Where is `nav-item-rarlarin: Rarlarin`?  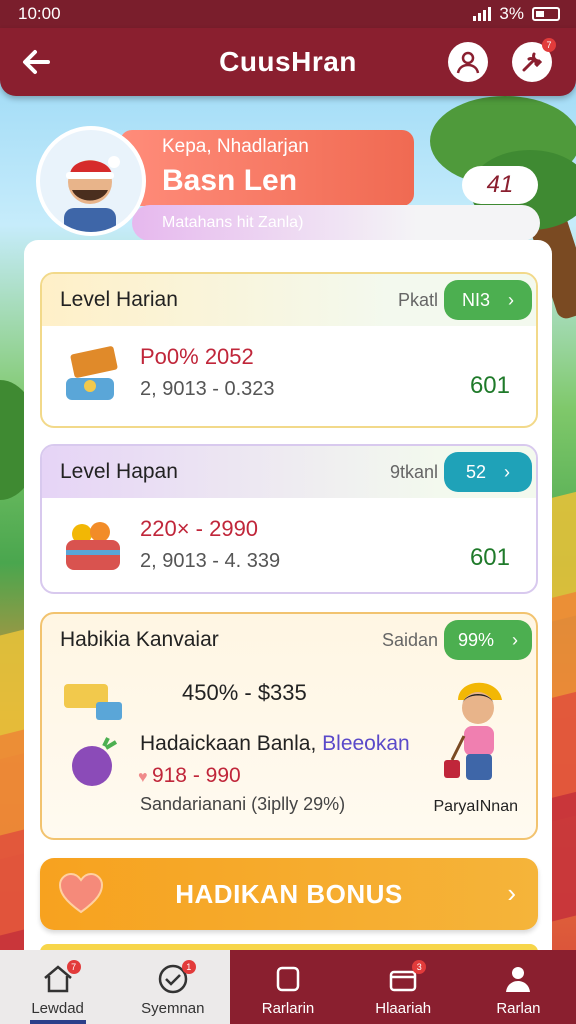 nav-item-rarlarin: Rarlarin is located at coordinates (288, 987).